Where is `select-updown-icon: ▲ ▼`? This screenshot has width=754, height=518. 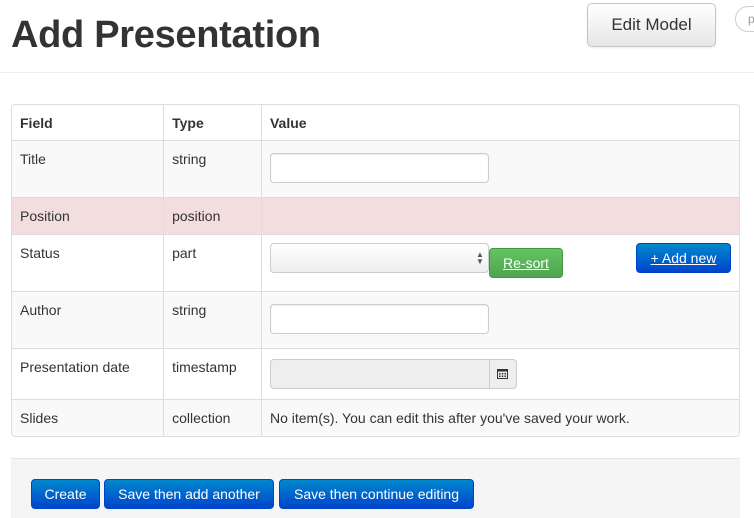
select-updown-icon: ▲ ▼ is located at coordinates (480, 257).